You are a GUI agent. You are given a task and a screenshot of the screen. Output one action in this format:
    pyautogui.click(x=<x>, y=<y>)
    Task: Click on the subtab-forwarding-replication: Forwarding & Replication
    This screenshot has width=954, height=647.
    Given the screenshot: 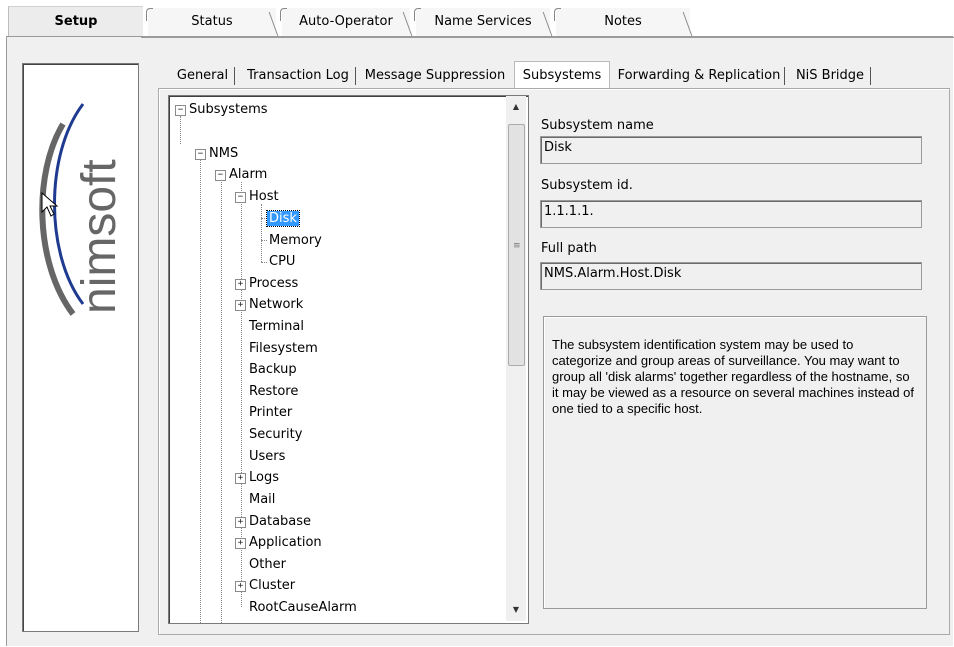 What is the action you would take?
    pyautogui.click(x=699, y=76)
    